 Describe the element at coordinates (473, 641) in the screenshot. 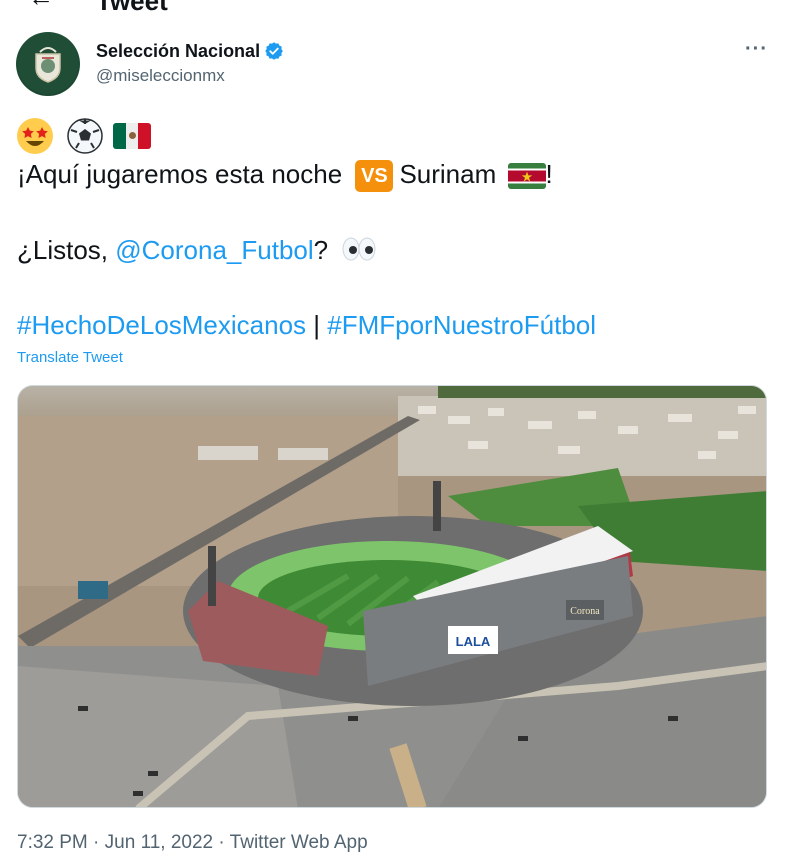

I see `lala-sign: LALA` at that location.